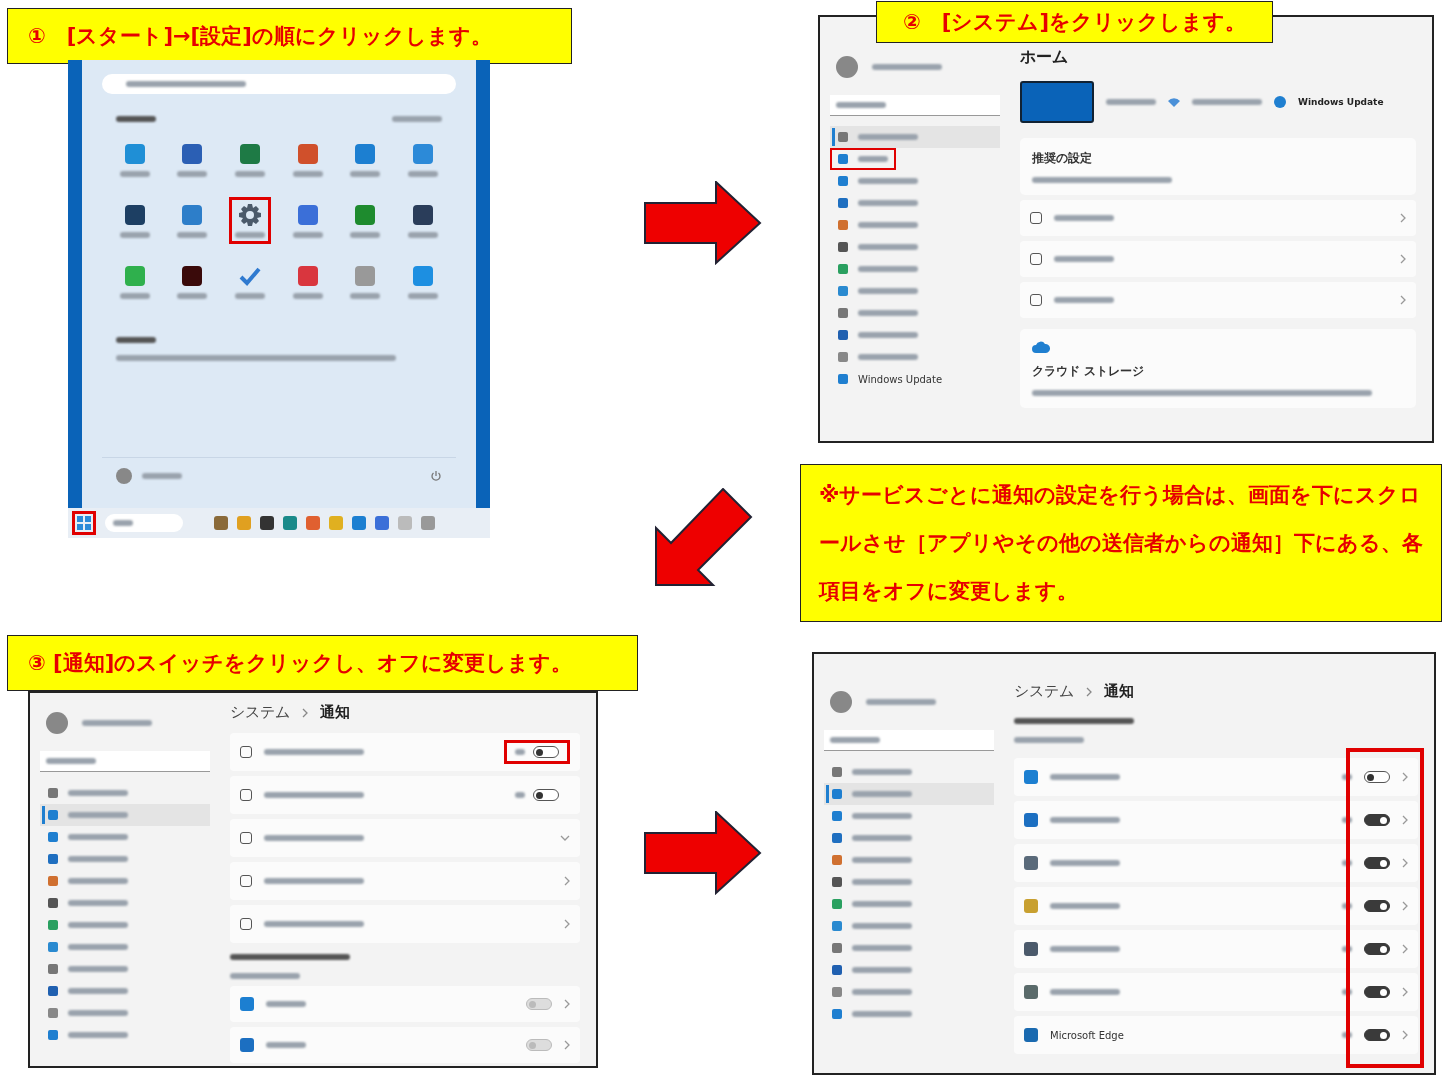 Image resolution: width=1448 pixels, height=1075 pixels. I want to click on step-caption: ③ [通知]のスイッチをクリックし、オフに変更します。, so click(322, 663).